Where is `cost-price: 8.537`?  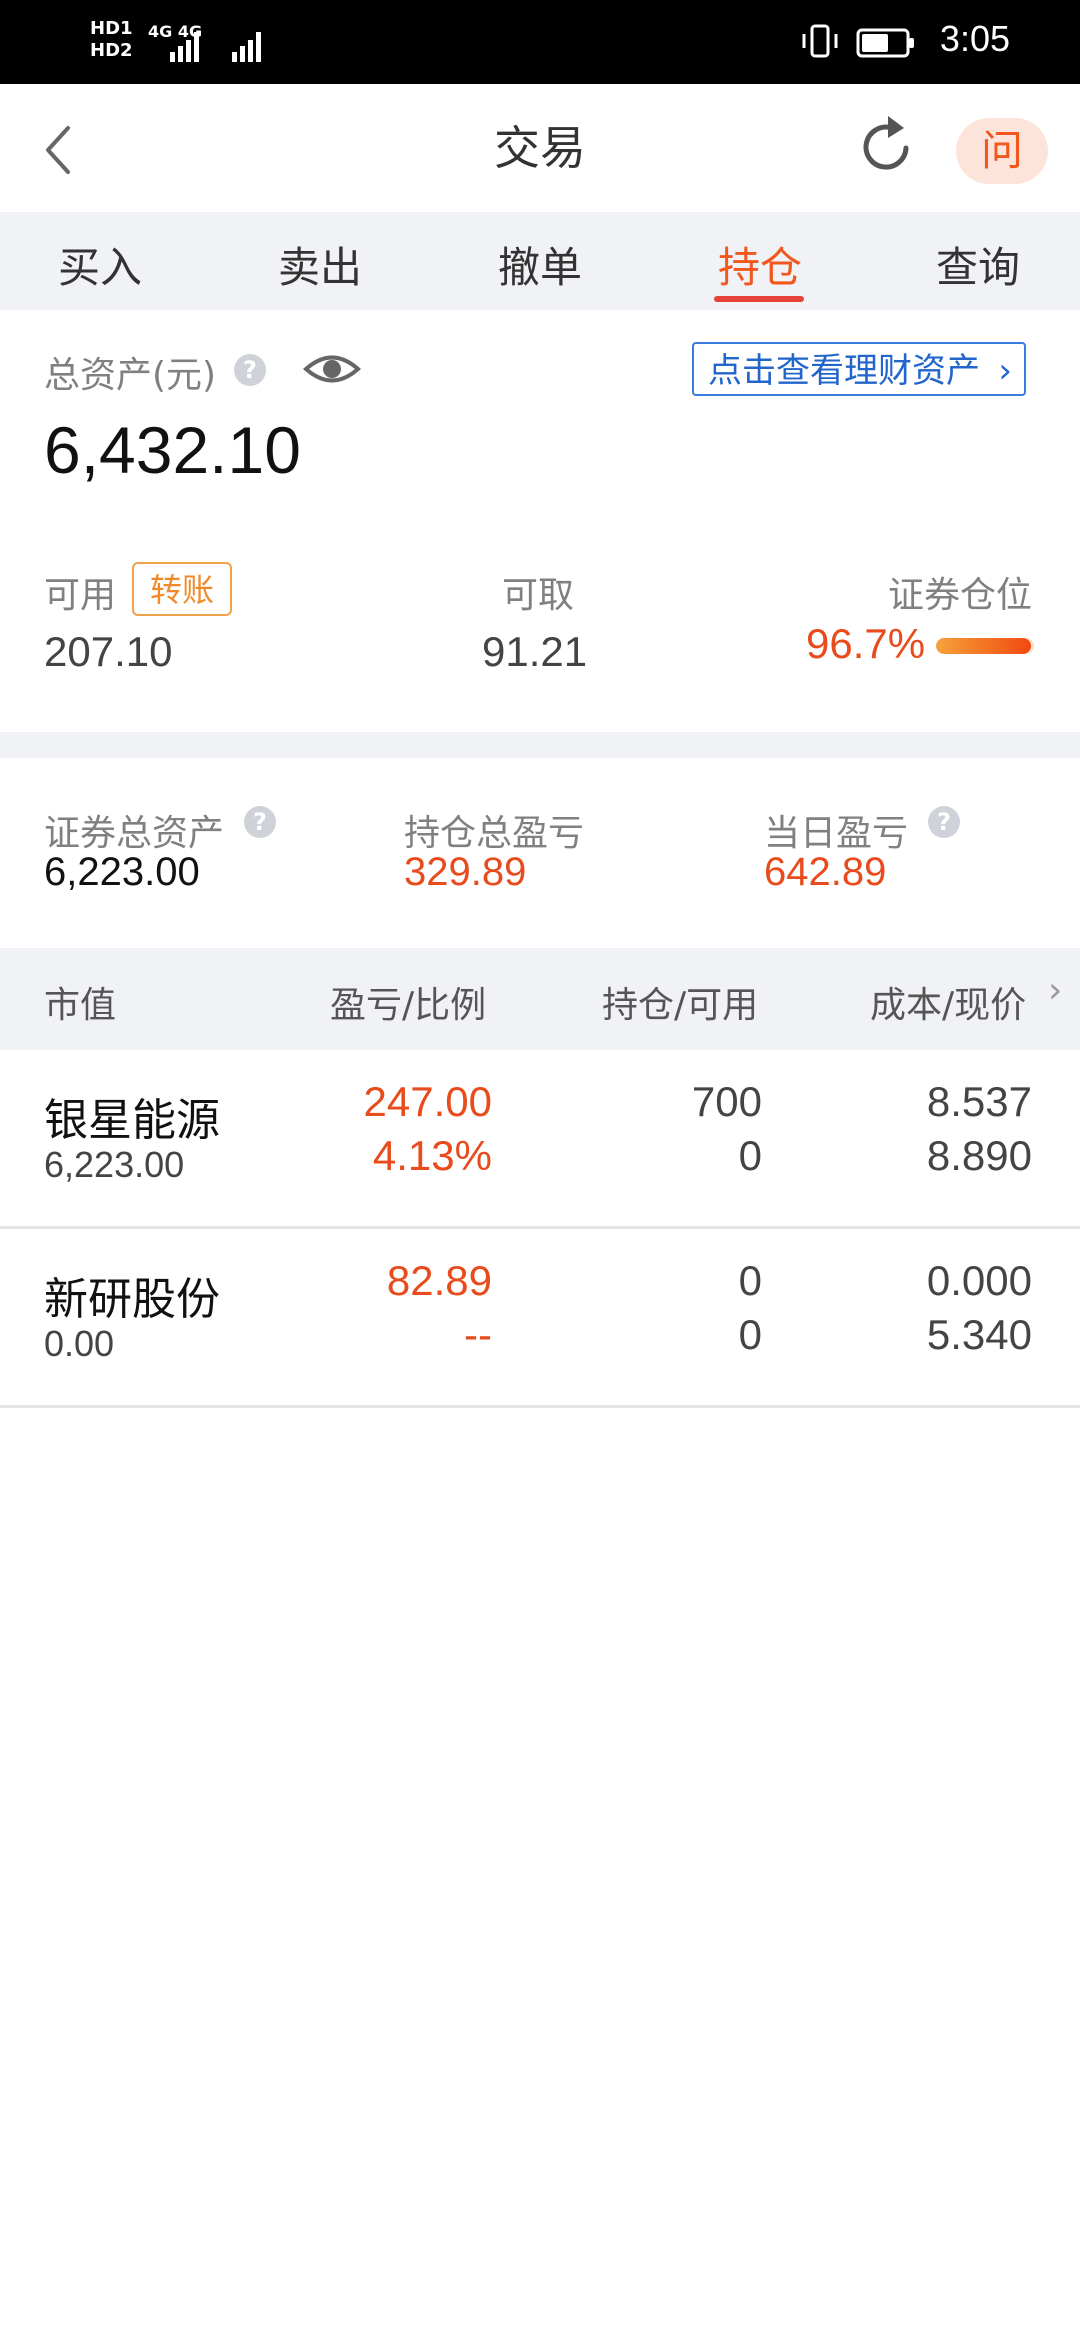
cost-price: 8.537 is located at coordinates (979, 1101).